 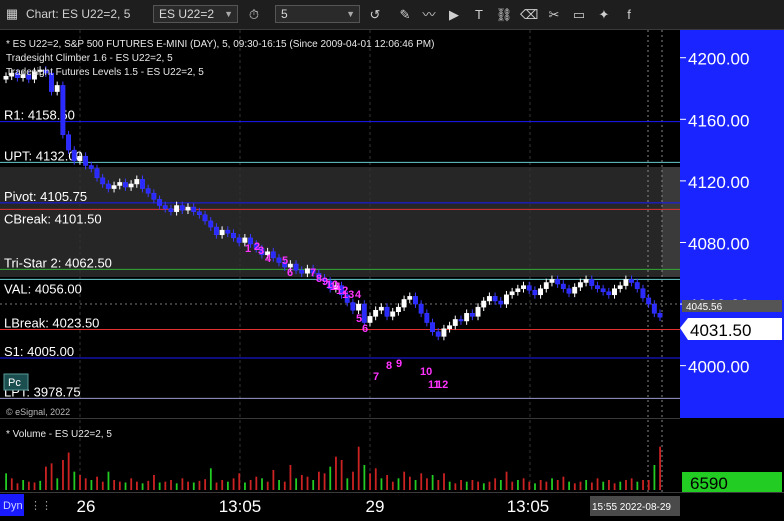 What do you see at coordinates (13, 506) in the screenshot?
I see `dyn-label: Dyn` at bounding box center [13, 506].